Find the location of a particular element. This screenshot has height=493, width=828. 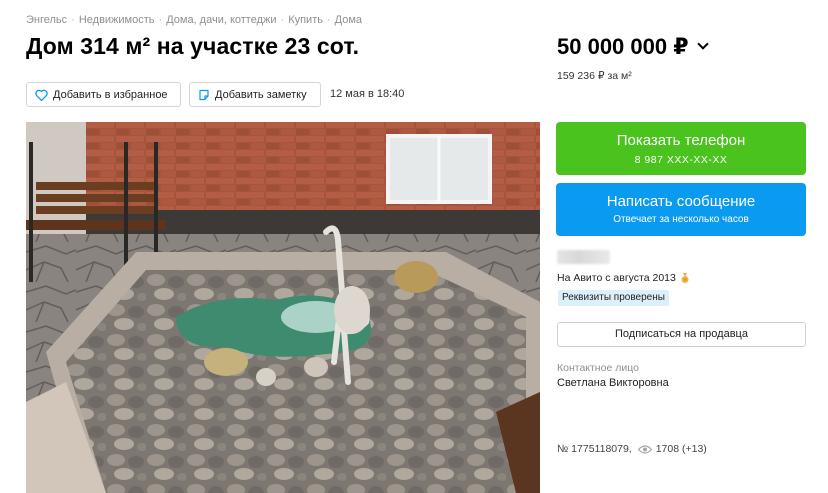

breadcrumb-item: Дома is located at coordinates (348, 20).